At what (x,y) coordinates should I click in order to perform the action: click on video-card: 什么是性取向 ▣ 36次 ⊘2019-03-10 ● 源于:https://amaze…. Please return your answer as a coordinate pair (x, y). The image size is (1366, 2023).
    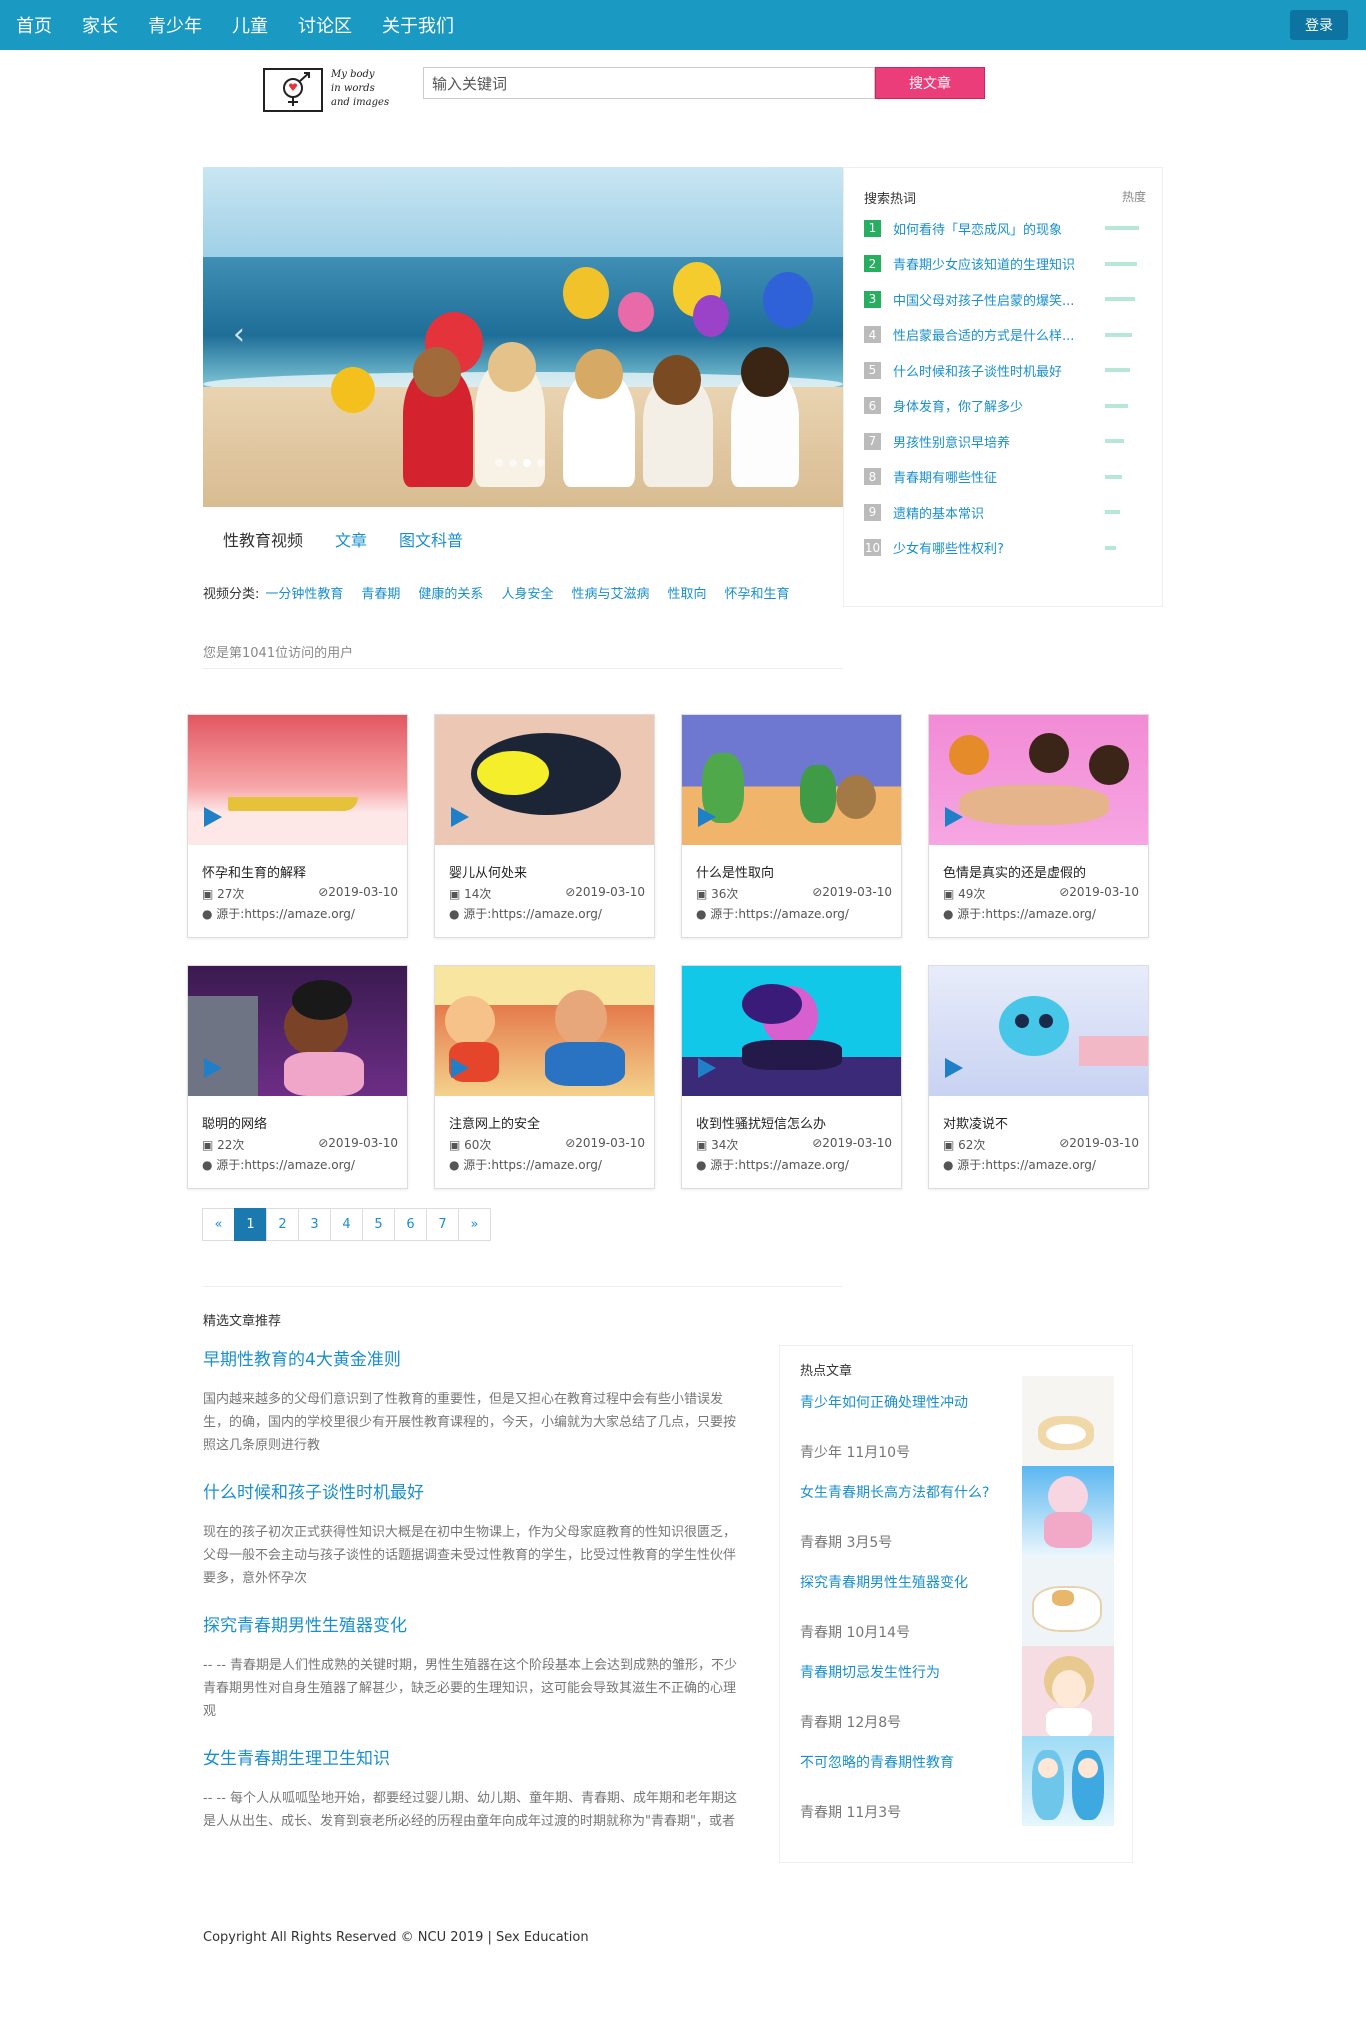
    Looking at the image, I should click on (791, 826).